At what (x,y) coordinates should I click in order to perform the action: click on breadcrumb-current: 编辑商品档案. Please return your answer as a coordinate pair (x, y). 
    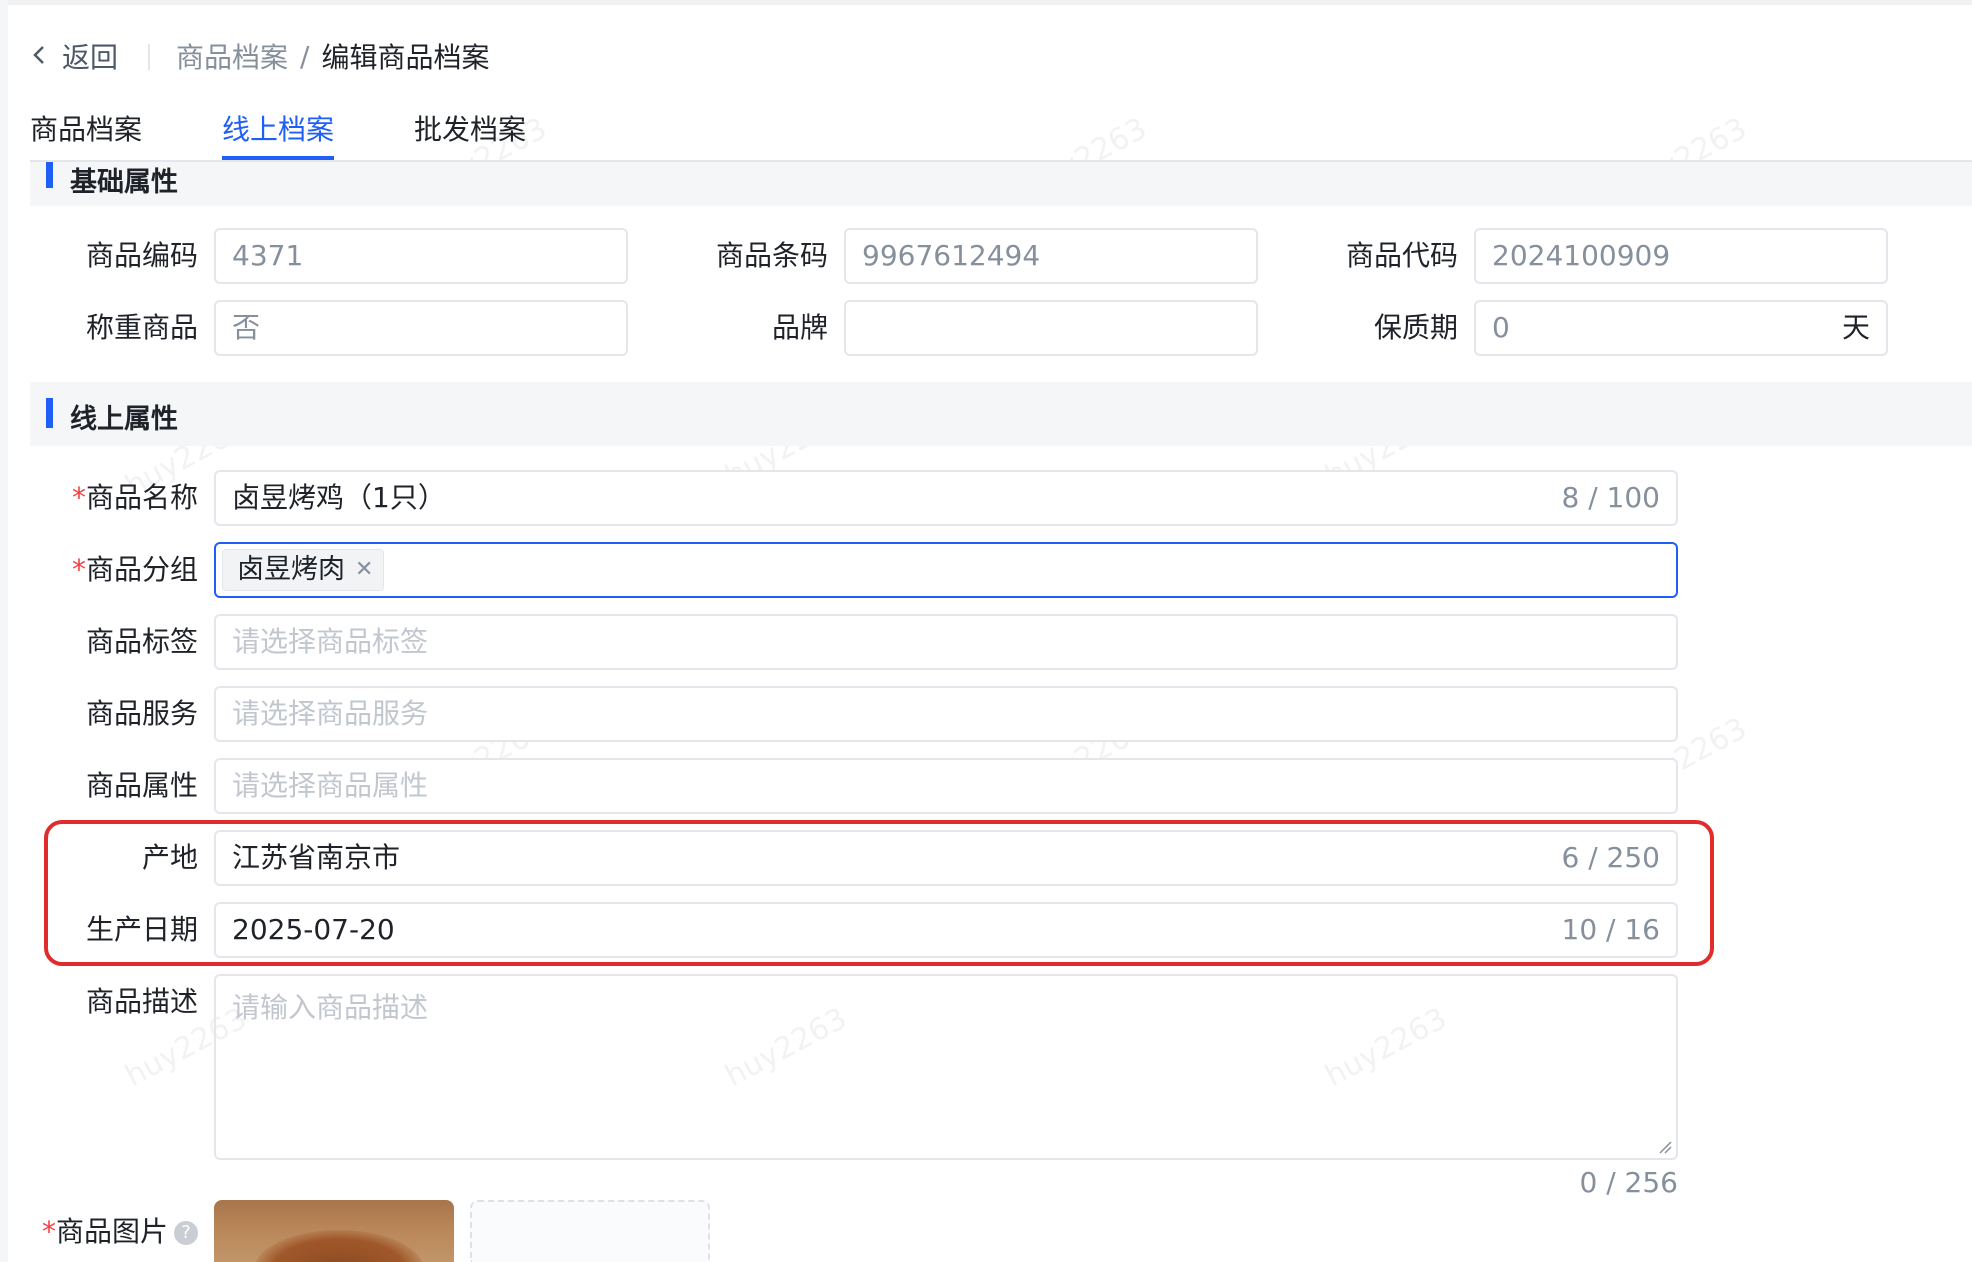
    Looking at the image, I should click on (405, 57).